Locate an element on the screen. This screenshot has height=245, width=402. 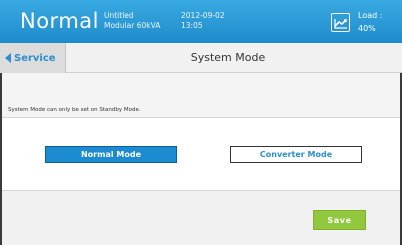
load-readout: Load : 40% is located at coordinates (370, 22).